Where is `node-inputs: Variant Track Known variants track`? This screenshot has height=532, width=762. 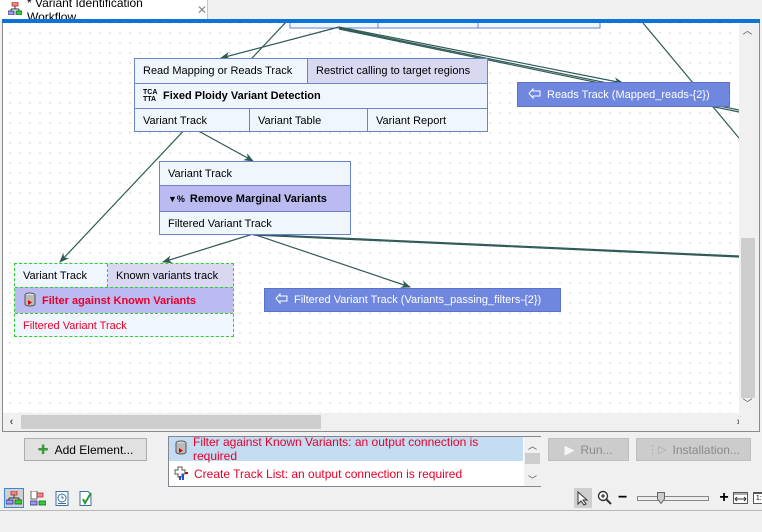 node-inputs: Variant Track Known variants track is located at coordinates (124, 275).